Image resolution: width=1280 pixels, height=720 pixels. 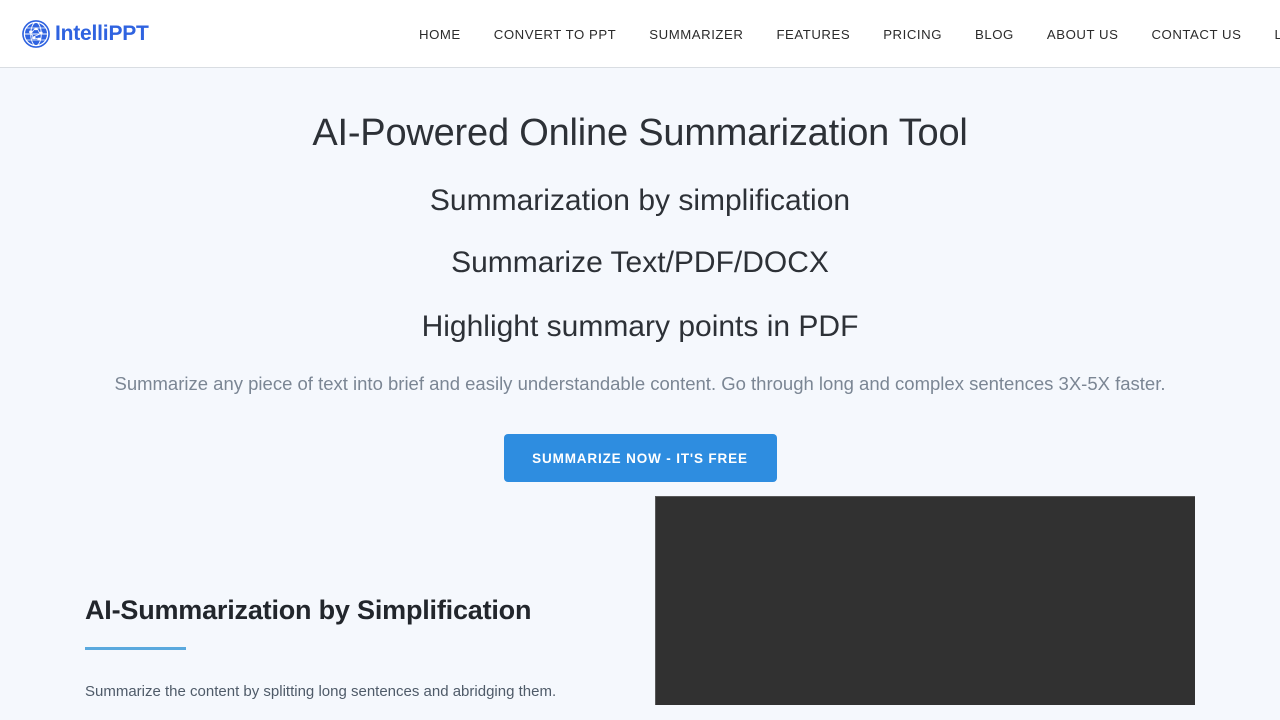 I want to click on feature-underline-rule, so click(x=135, y=649).